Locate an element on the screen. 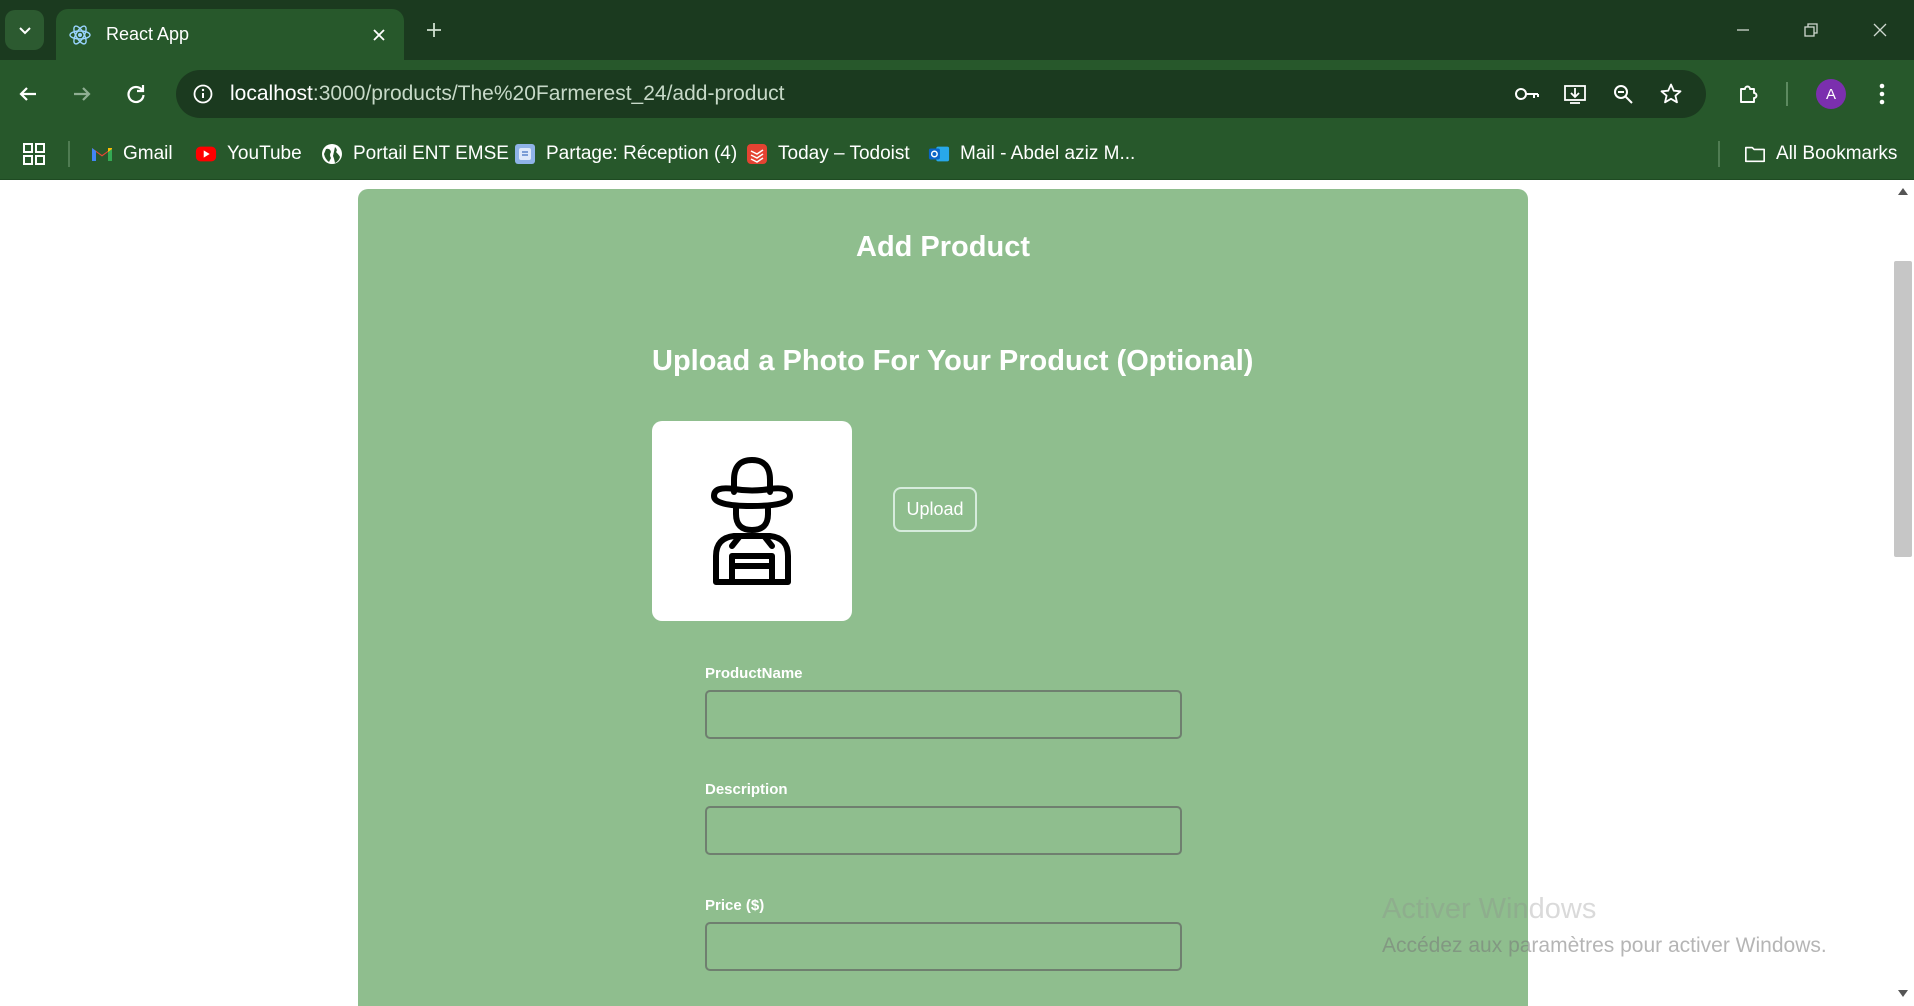 The image size is (1914, 1006). tab-react-app: React App is located at coordinates (230, 34).